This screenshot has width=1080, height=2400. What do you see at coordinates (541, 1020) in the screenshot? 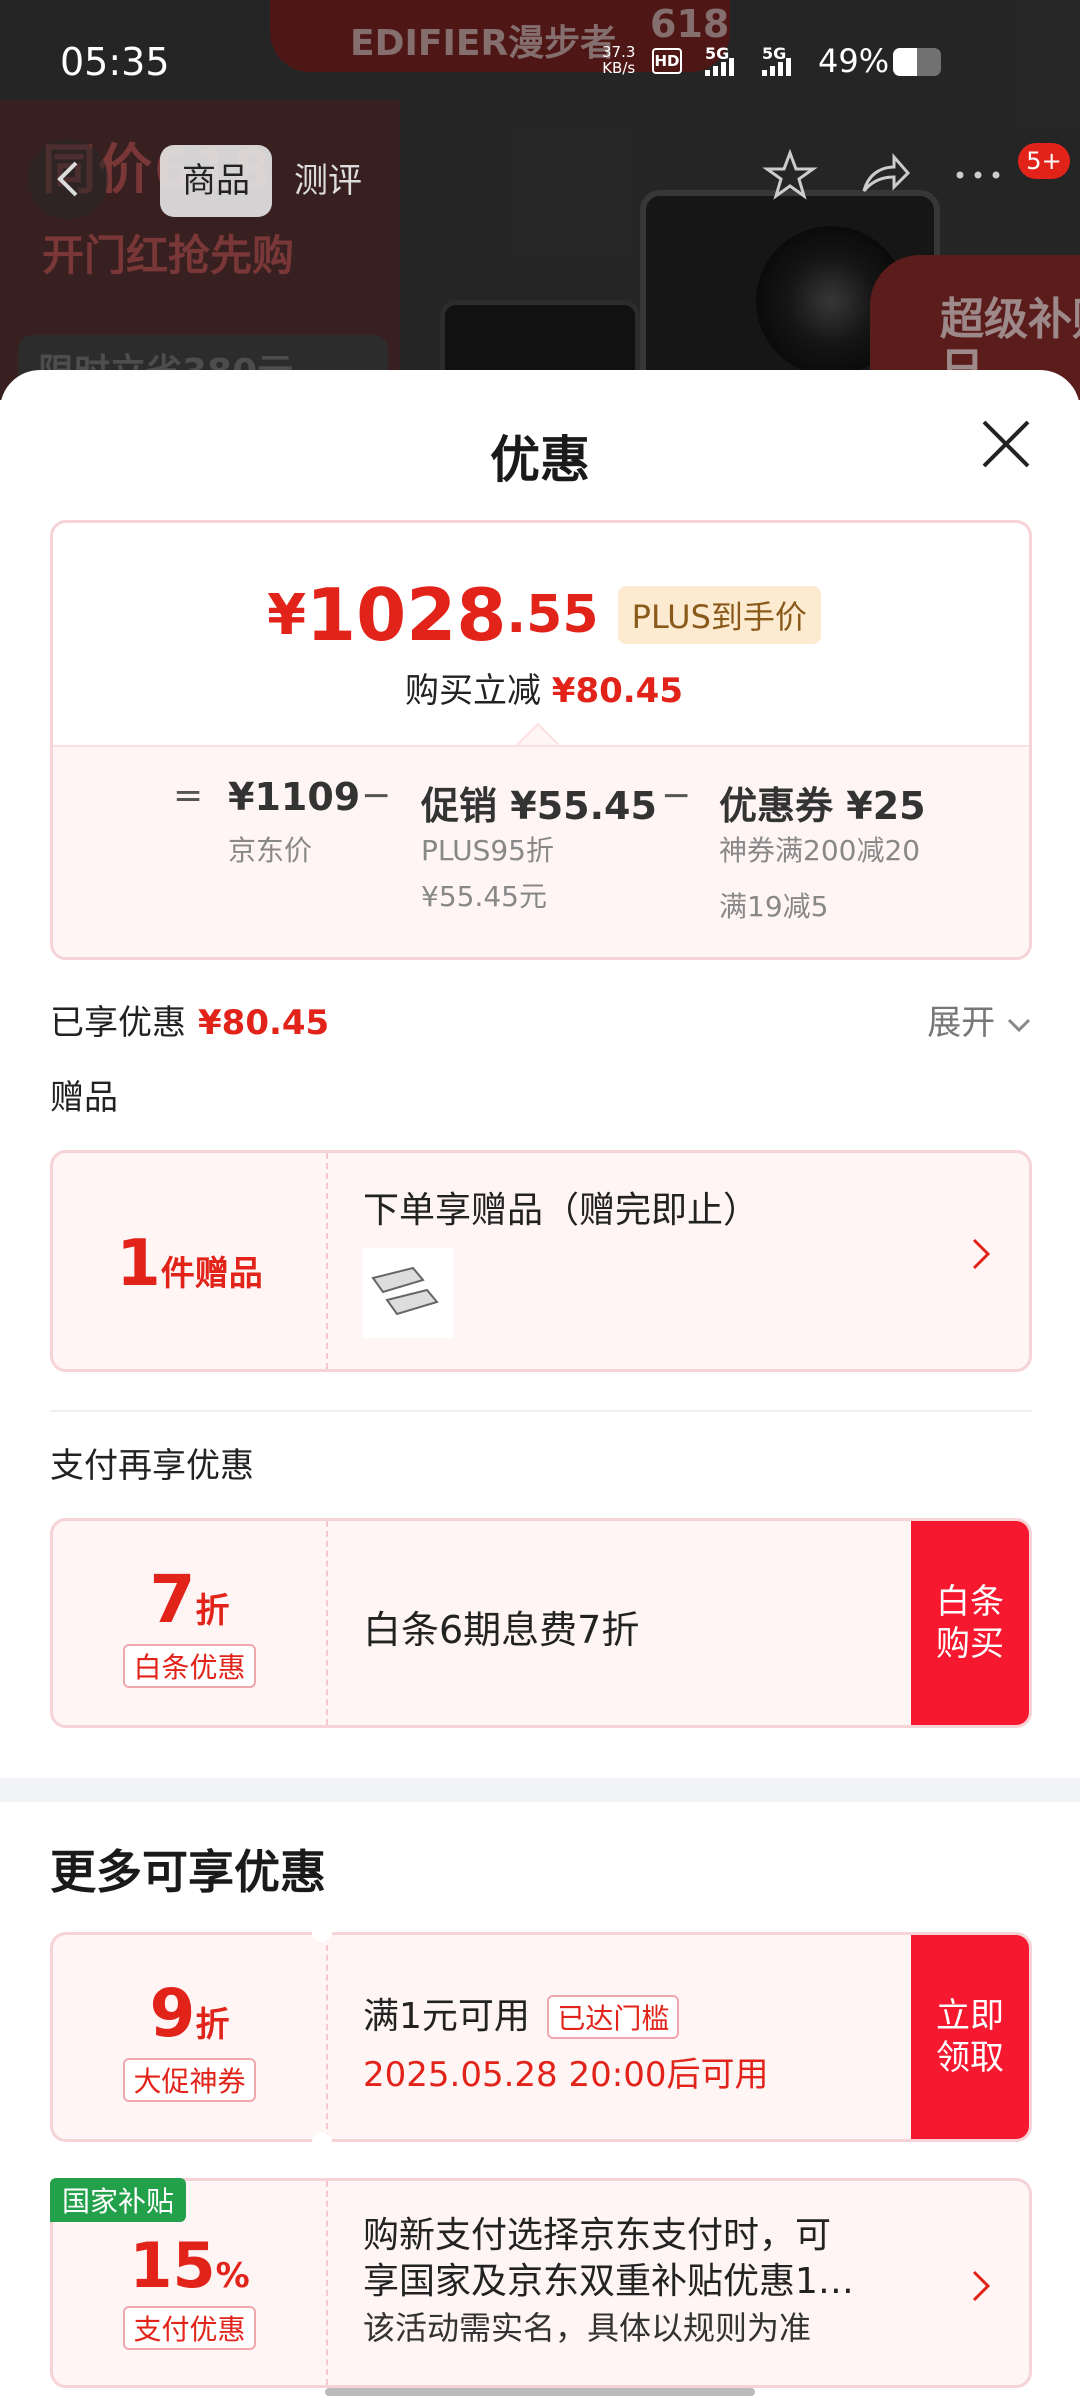
I see `enjoyed-discount-row: 已享优惠 ¥80.45 展开` at bounding box center [541, 1020].